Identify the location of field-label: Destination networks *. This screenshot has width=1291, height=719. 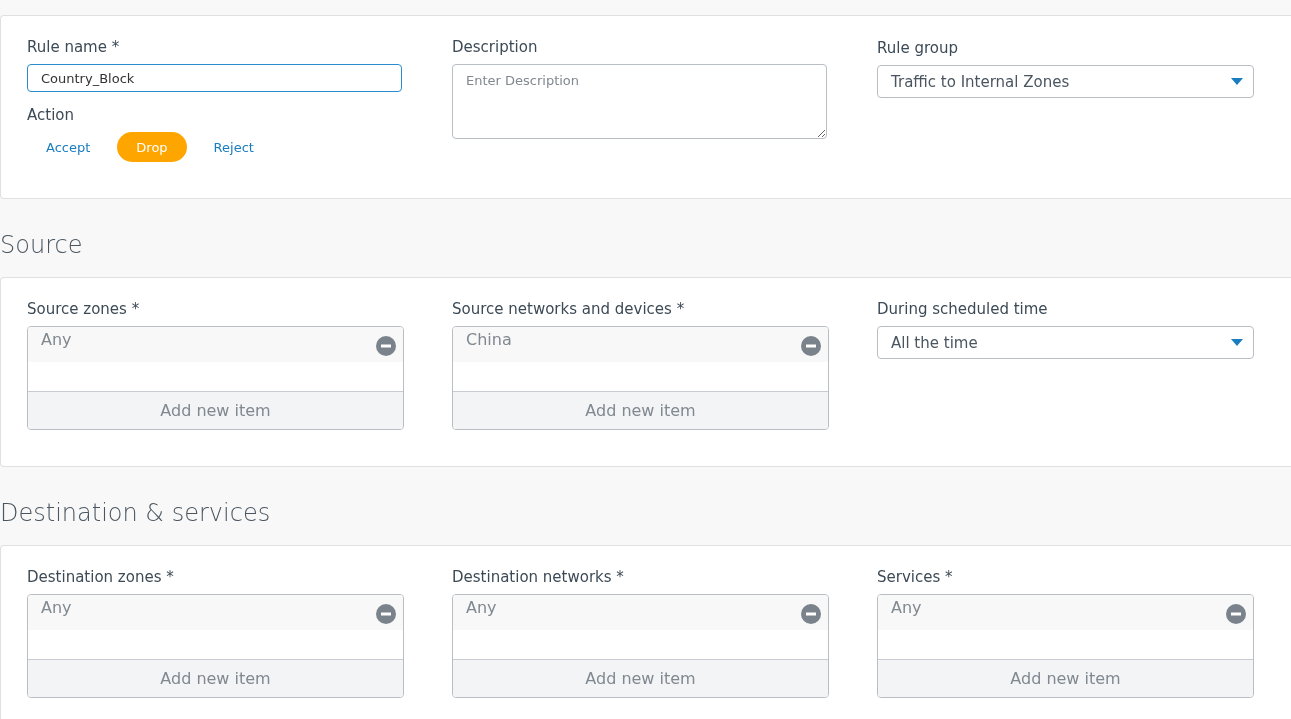
(538, 577).